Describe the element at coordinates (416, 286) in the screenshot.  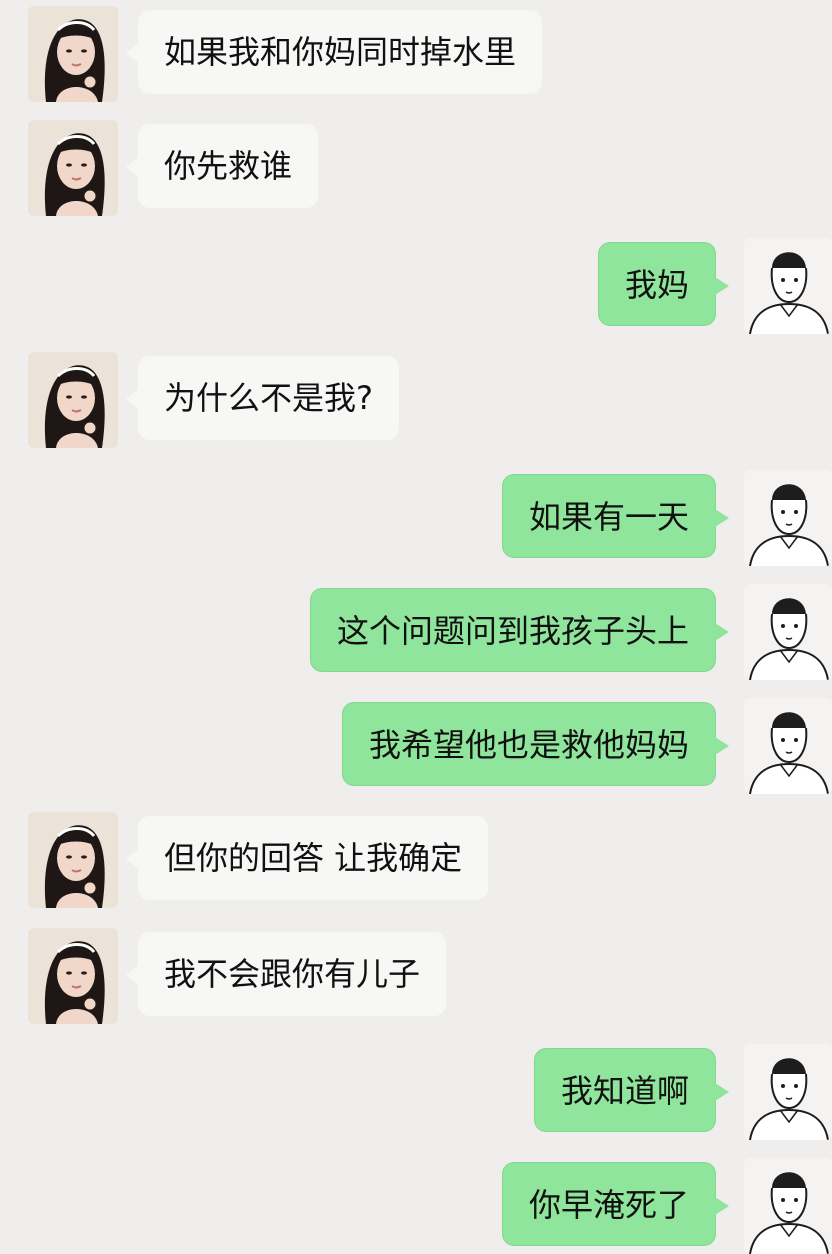
I see `message-row-outgoing: 我妈` at that location.